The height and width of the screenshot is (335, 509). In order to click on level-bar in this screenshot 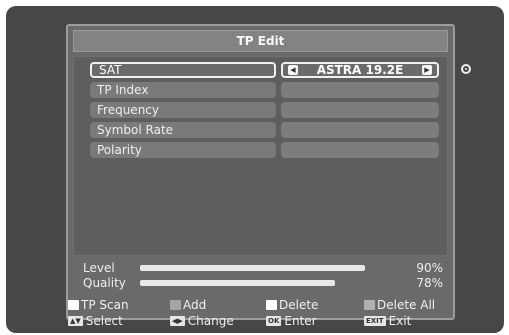, I will do `click(252, 268)`.